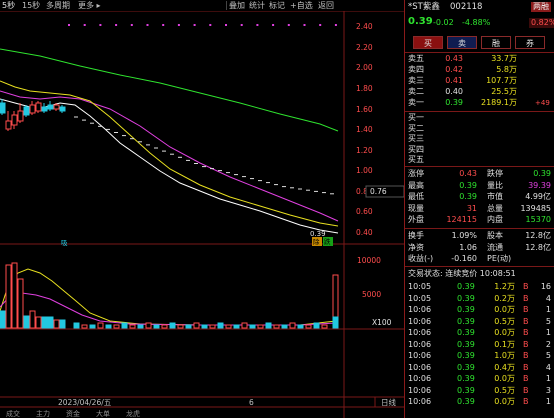  Describe the element at coordinates (464, 258) in the screenshot. I see `stat-value: -0.160` at that location.